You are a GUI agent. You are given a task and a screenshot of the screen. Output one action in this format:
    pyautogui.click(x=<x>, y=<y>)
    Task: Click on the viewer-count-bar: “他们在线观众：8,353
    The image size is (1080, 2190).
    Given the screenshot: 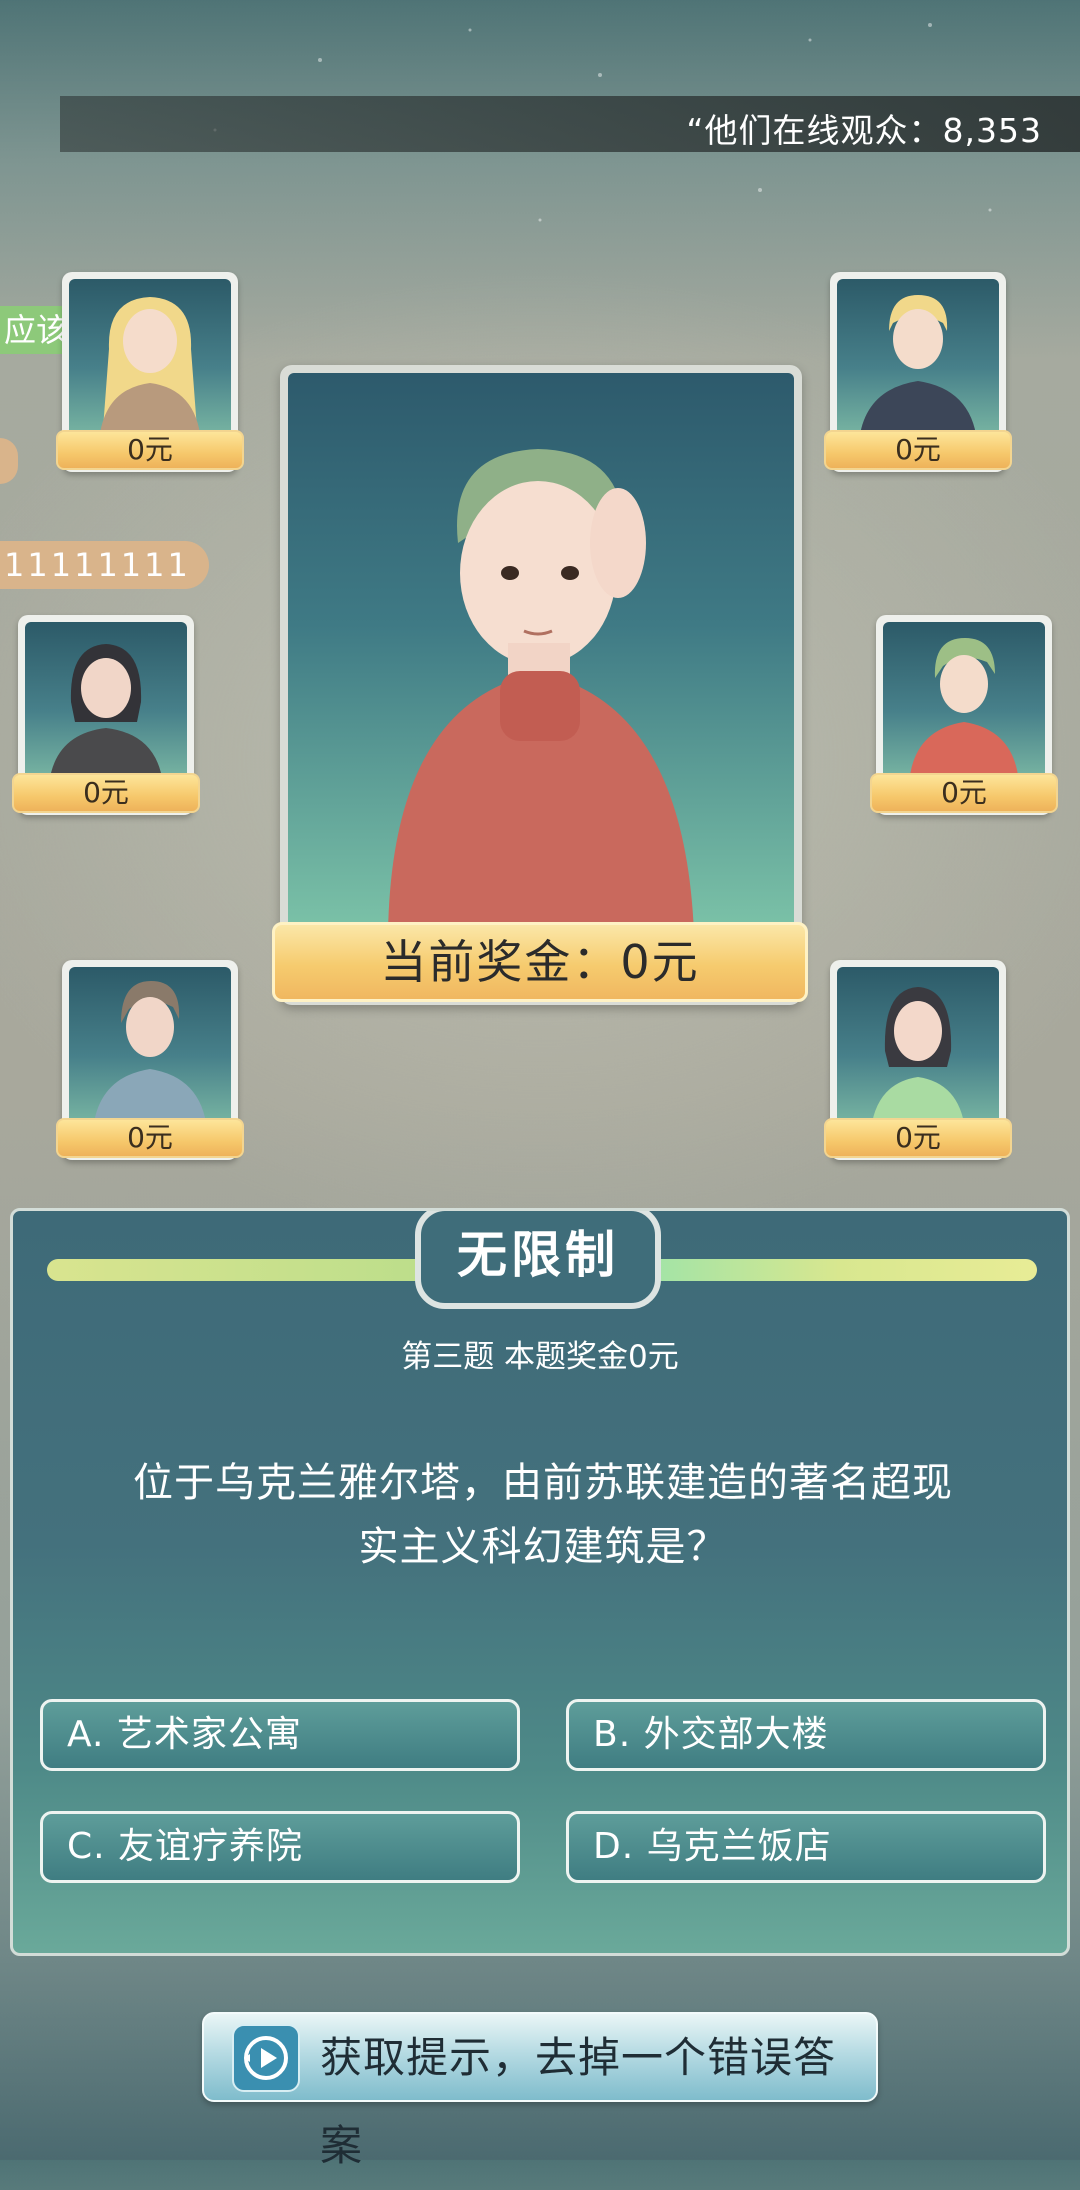 What is the action you would take?
    pyautogui.click(x=570, y=124)
    